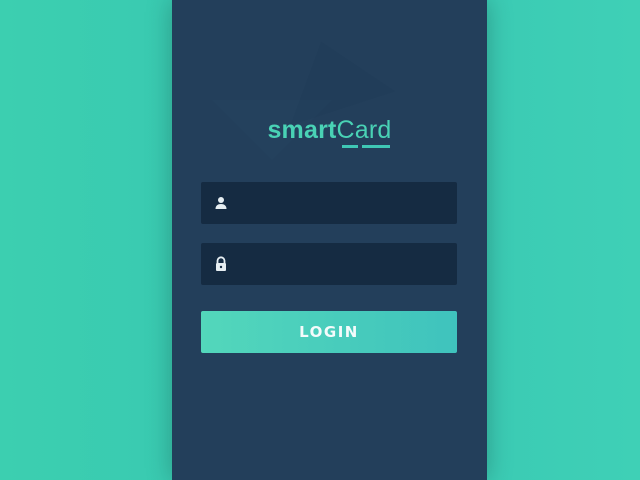 This screenshot has height=480, width=640. I want to click on logo-text-bold: smart, so click(302, 130).